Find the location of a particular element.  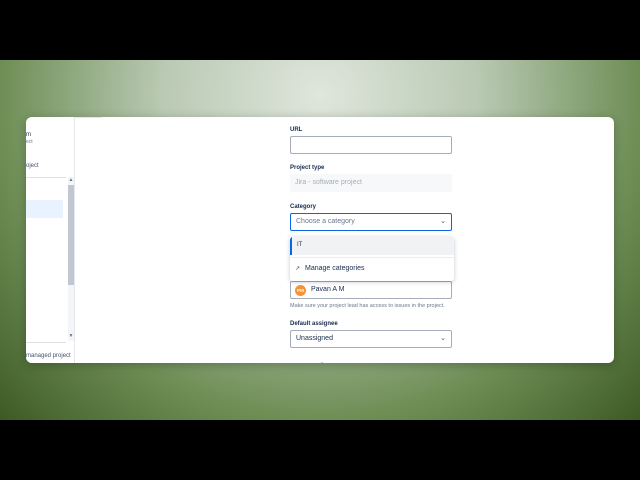

category-label: Category is located at coordinates (303, 207).